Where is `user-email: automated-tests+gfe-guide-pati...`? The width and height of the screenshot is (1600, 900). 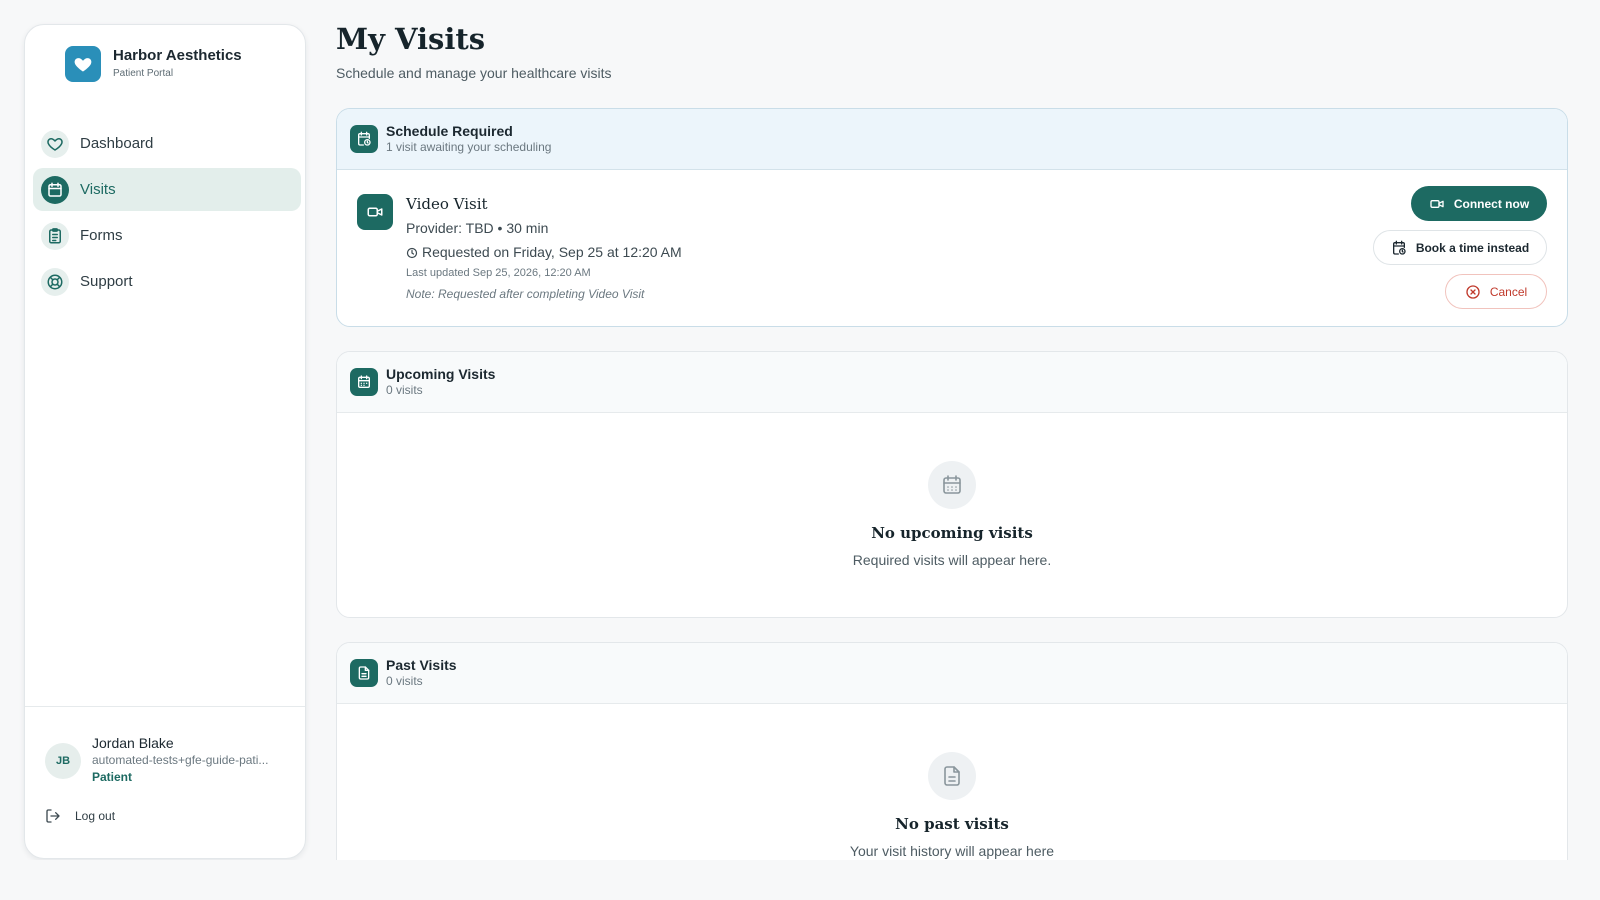 user-email: automated-tests+gfe-guide-pati... is located at coordinates (180, 760).